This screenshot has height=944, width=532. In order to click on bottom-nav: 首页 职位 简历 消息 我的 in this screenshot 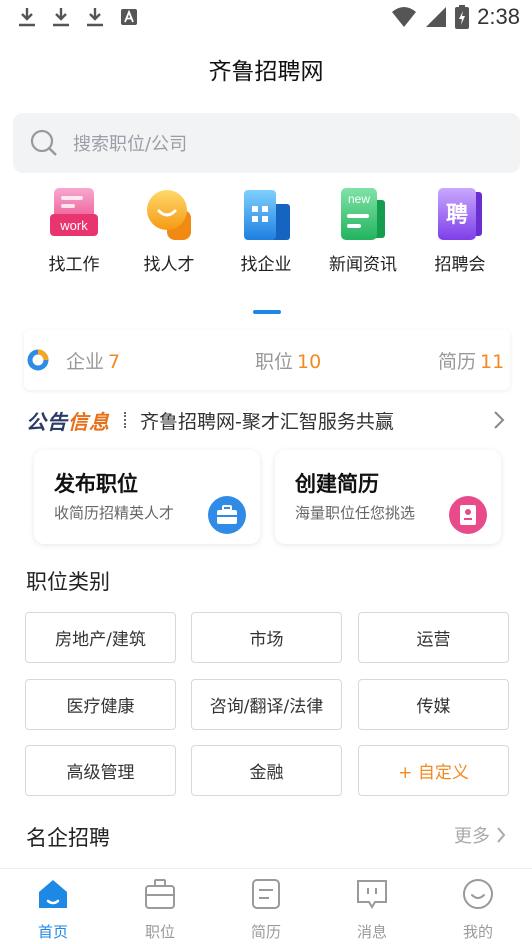, I will do `click(266, 906)`.